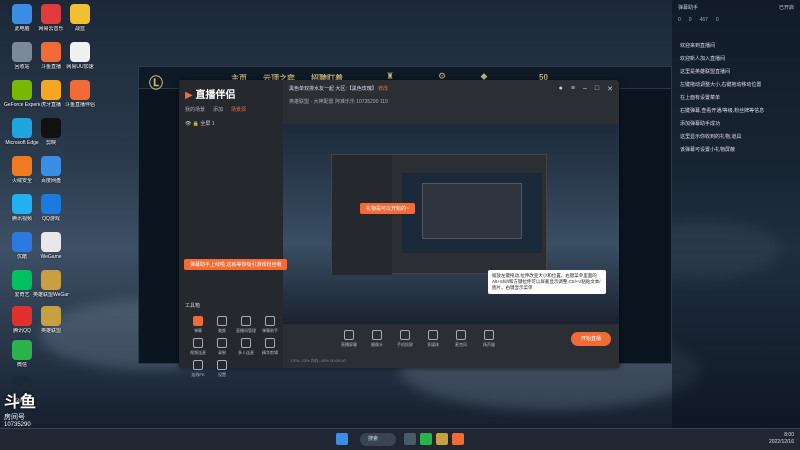 This screenshot has width=800, height=450. I want to click on source-label: 摄像头, so click(377, 344).